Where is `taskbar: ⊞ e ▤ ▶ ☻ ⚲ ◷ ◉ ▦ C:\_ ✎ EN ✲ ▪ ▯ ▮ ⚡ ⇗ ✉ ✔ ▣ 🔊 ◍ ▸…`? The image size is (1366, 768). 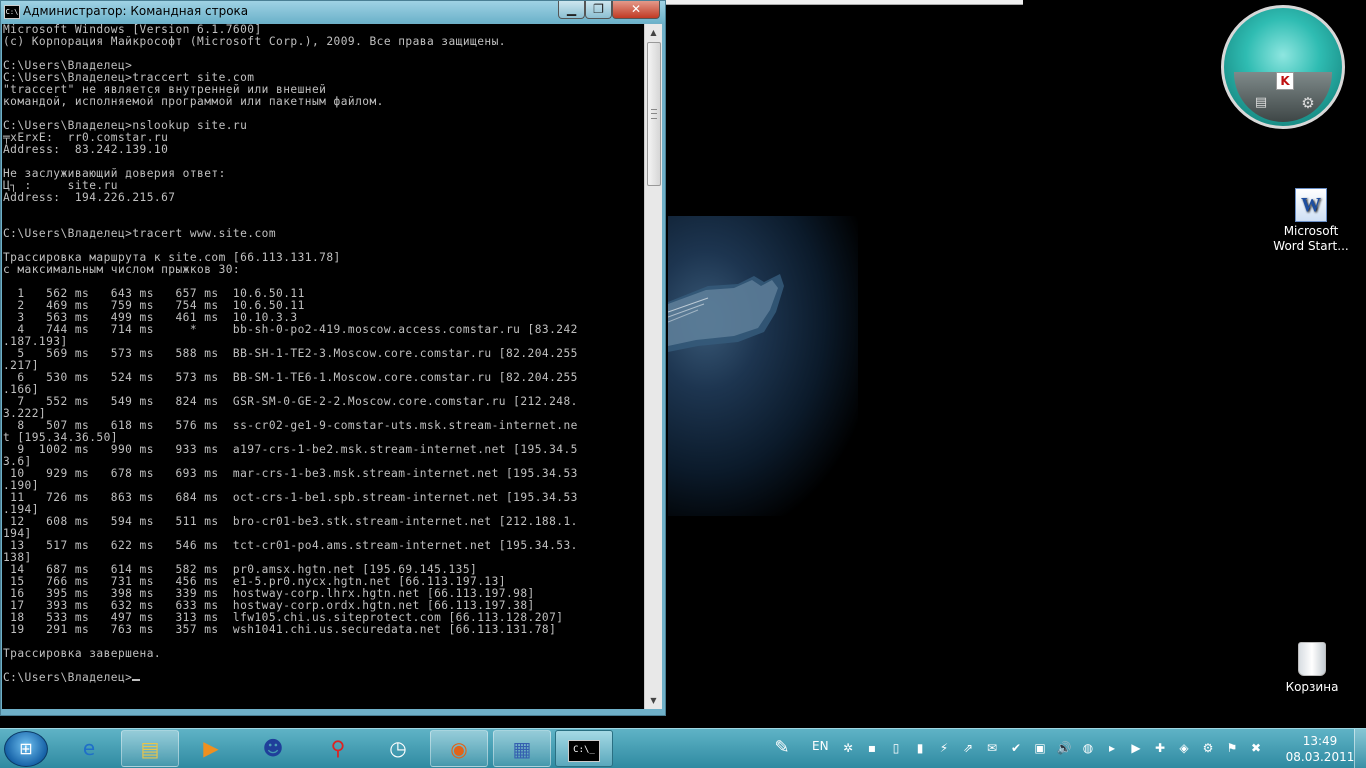
taskbar: ⊞ e ▤ ▶ ☻ ⚲ ◷ ◉ ▦ C:\_ ✎ EN ✲ ▪ ▯ ▮ ⚡ ⇗ ✉ ✔ ▣ 🔊 ◍ ▸… is located at coordinates (683, 748).